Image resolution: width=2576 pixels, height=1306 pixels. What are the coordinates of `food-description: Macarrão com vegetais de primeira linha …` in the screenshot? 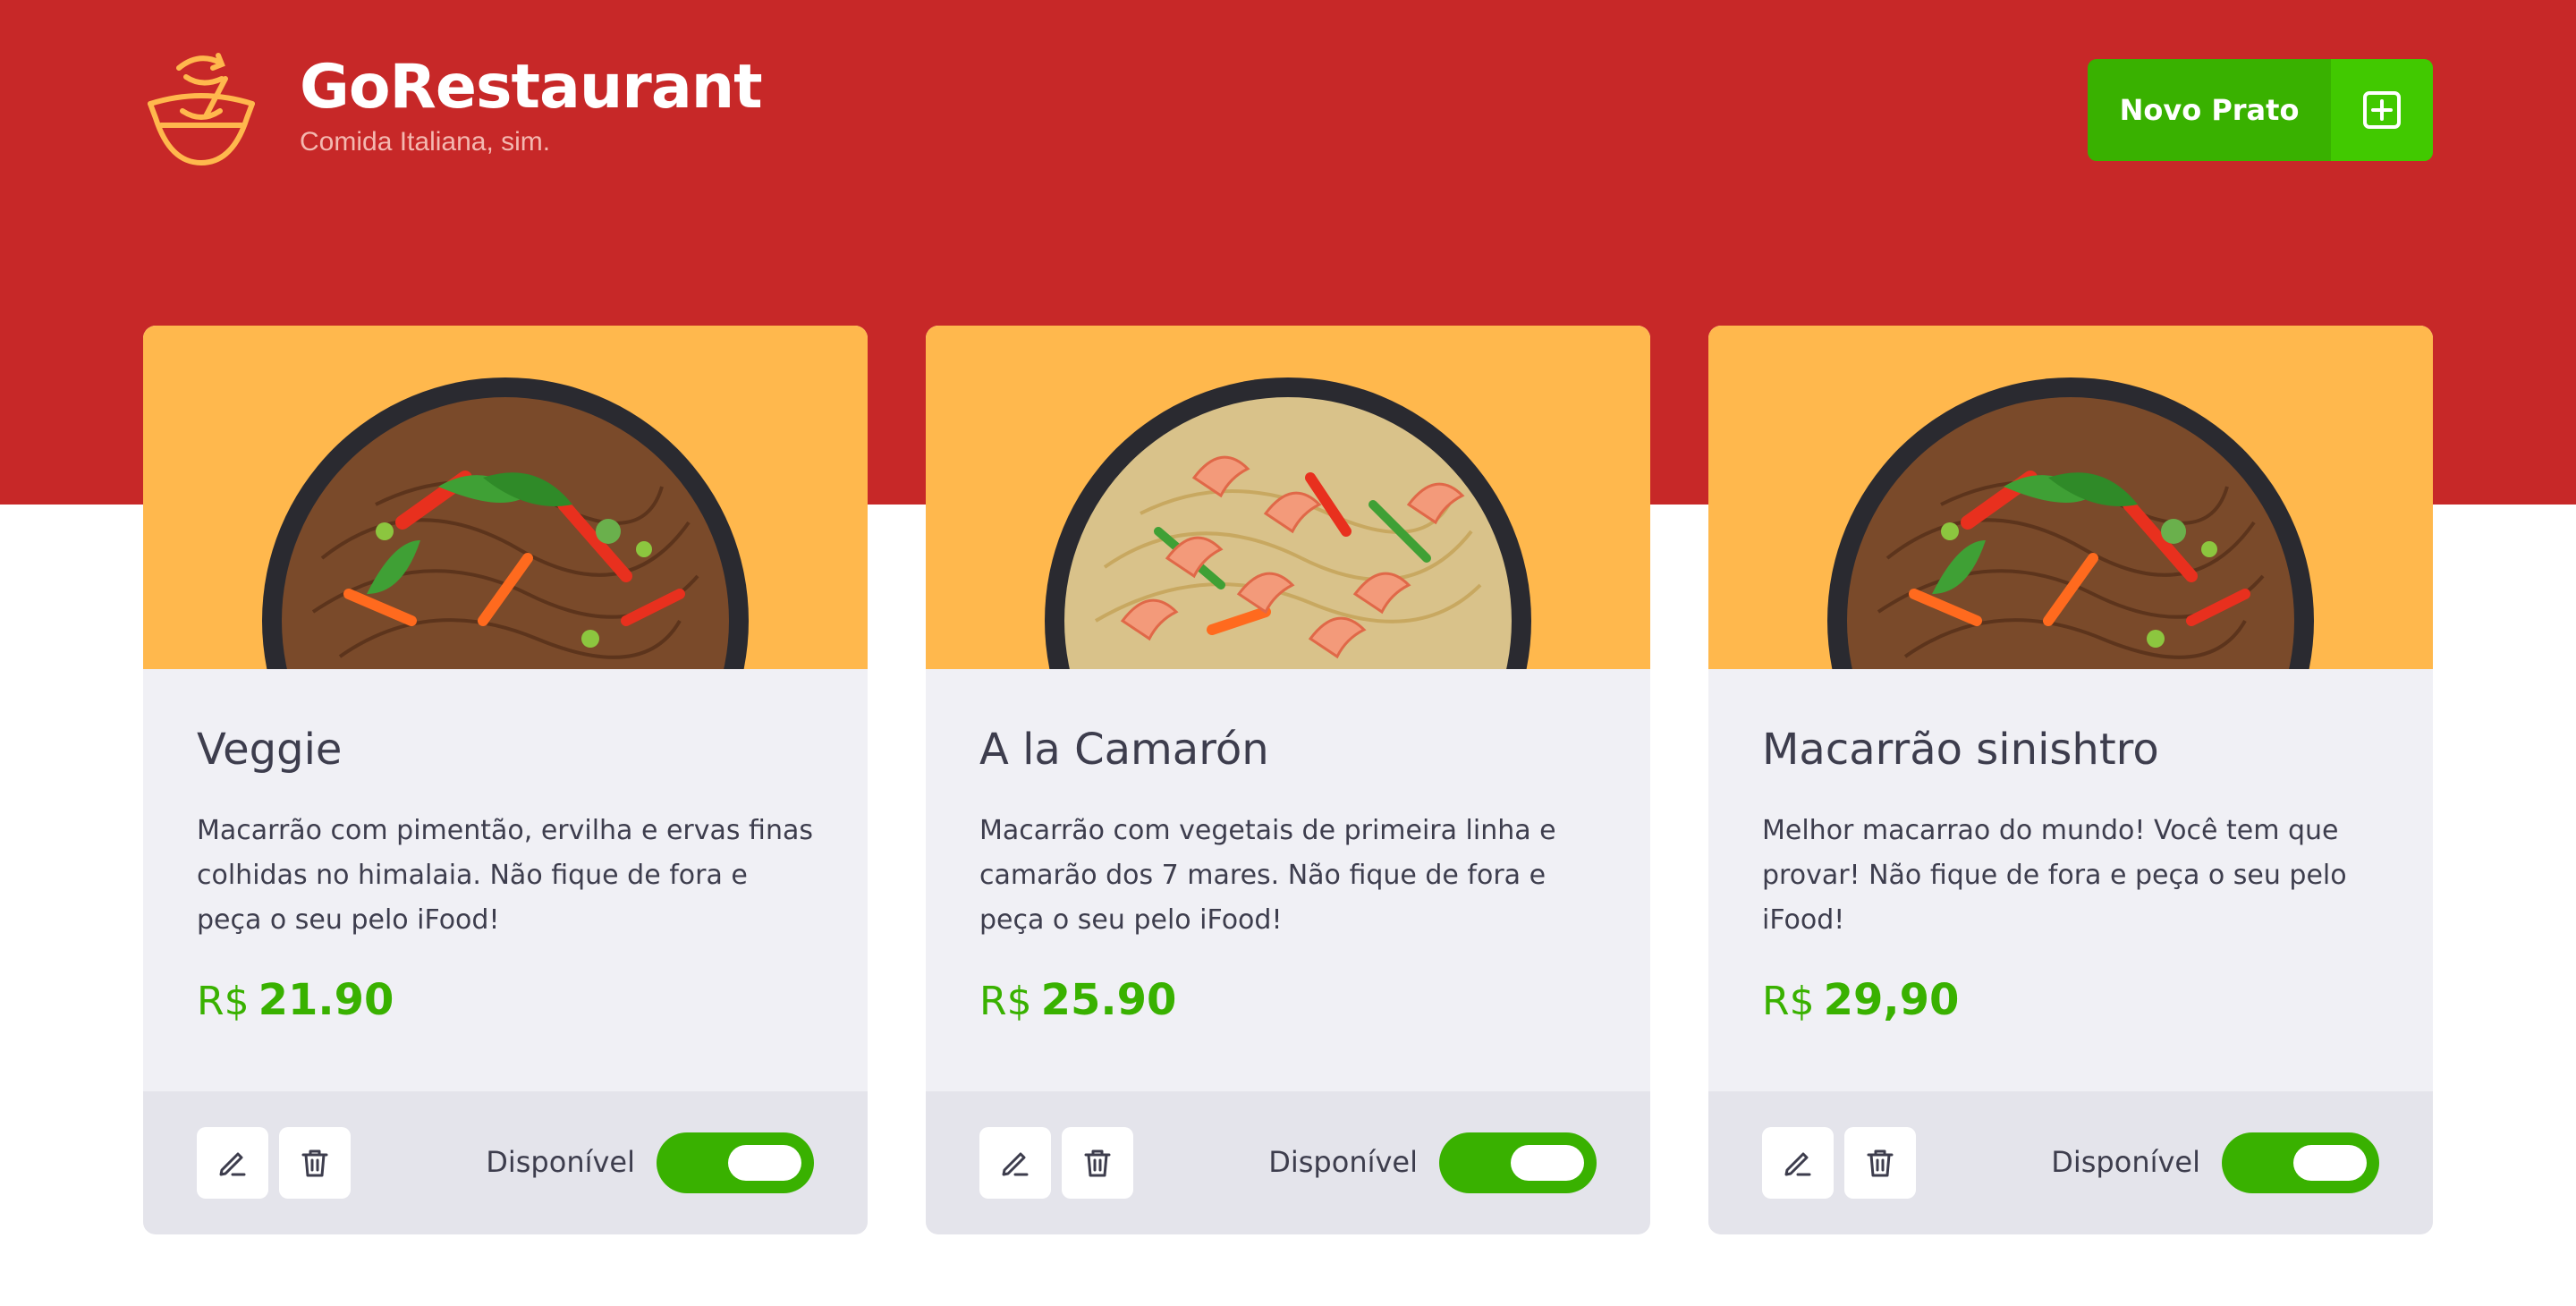 It's located at (1267, 876).